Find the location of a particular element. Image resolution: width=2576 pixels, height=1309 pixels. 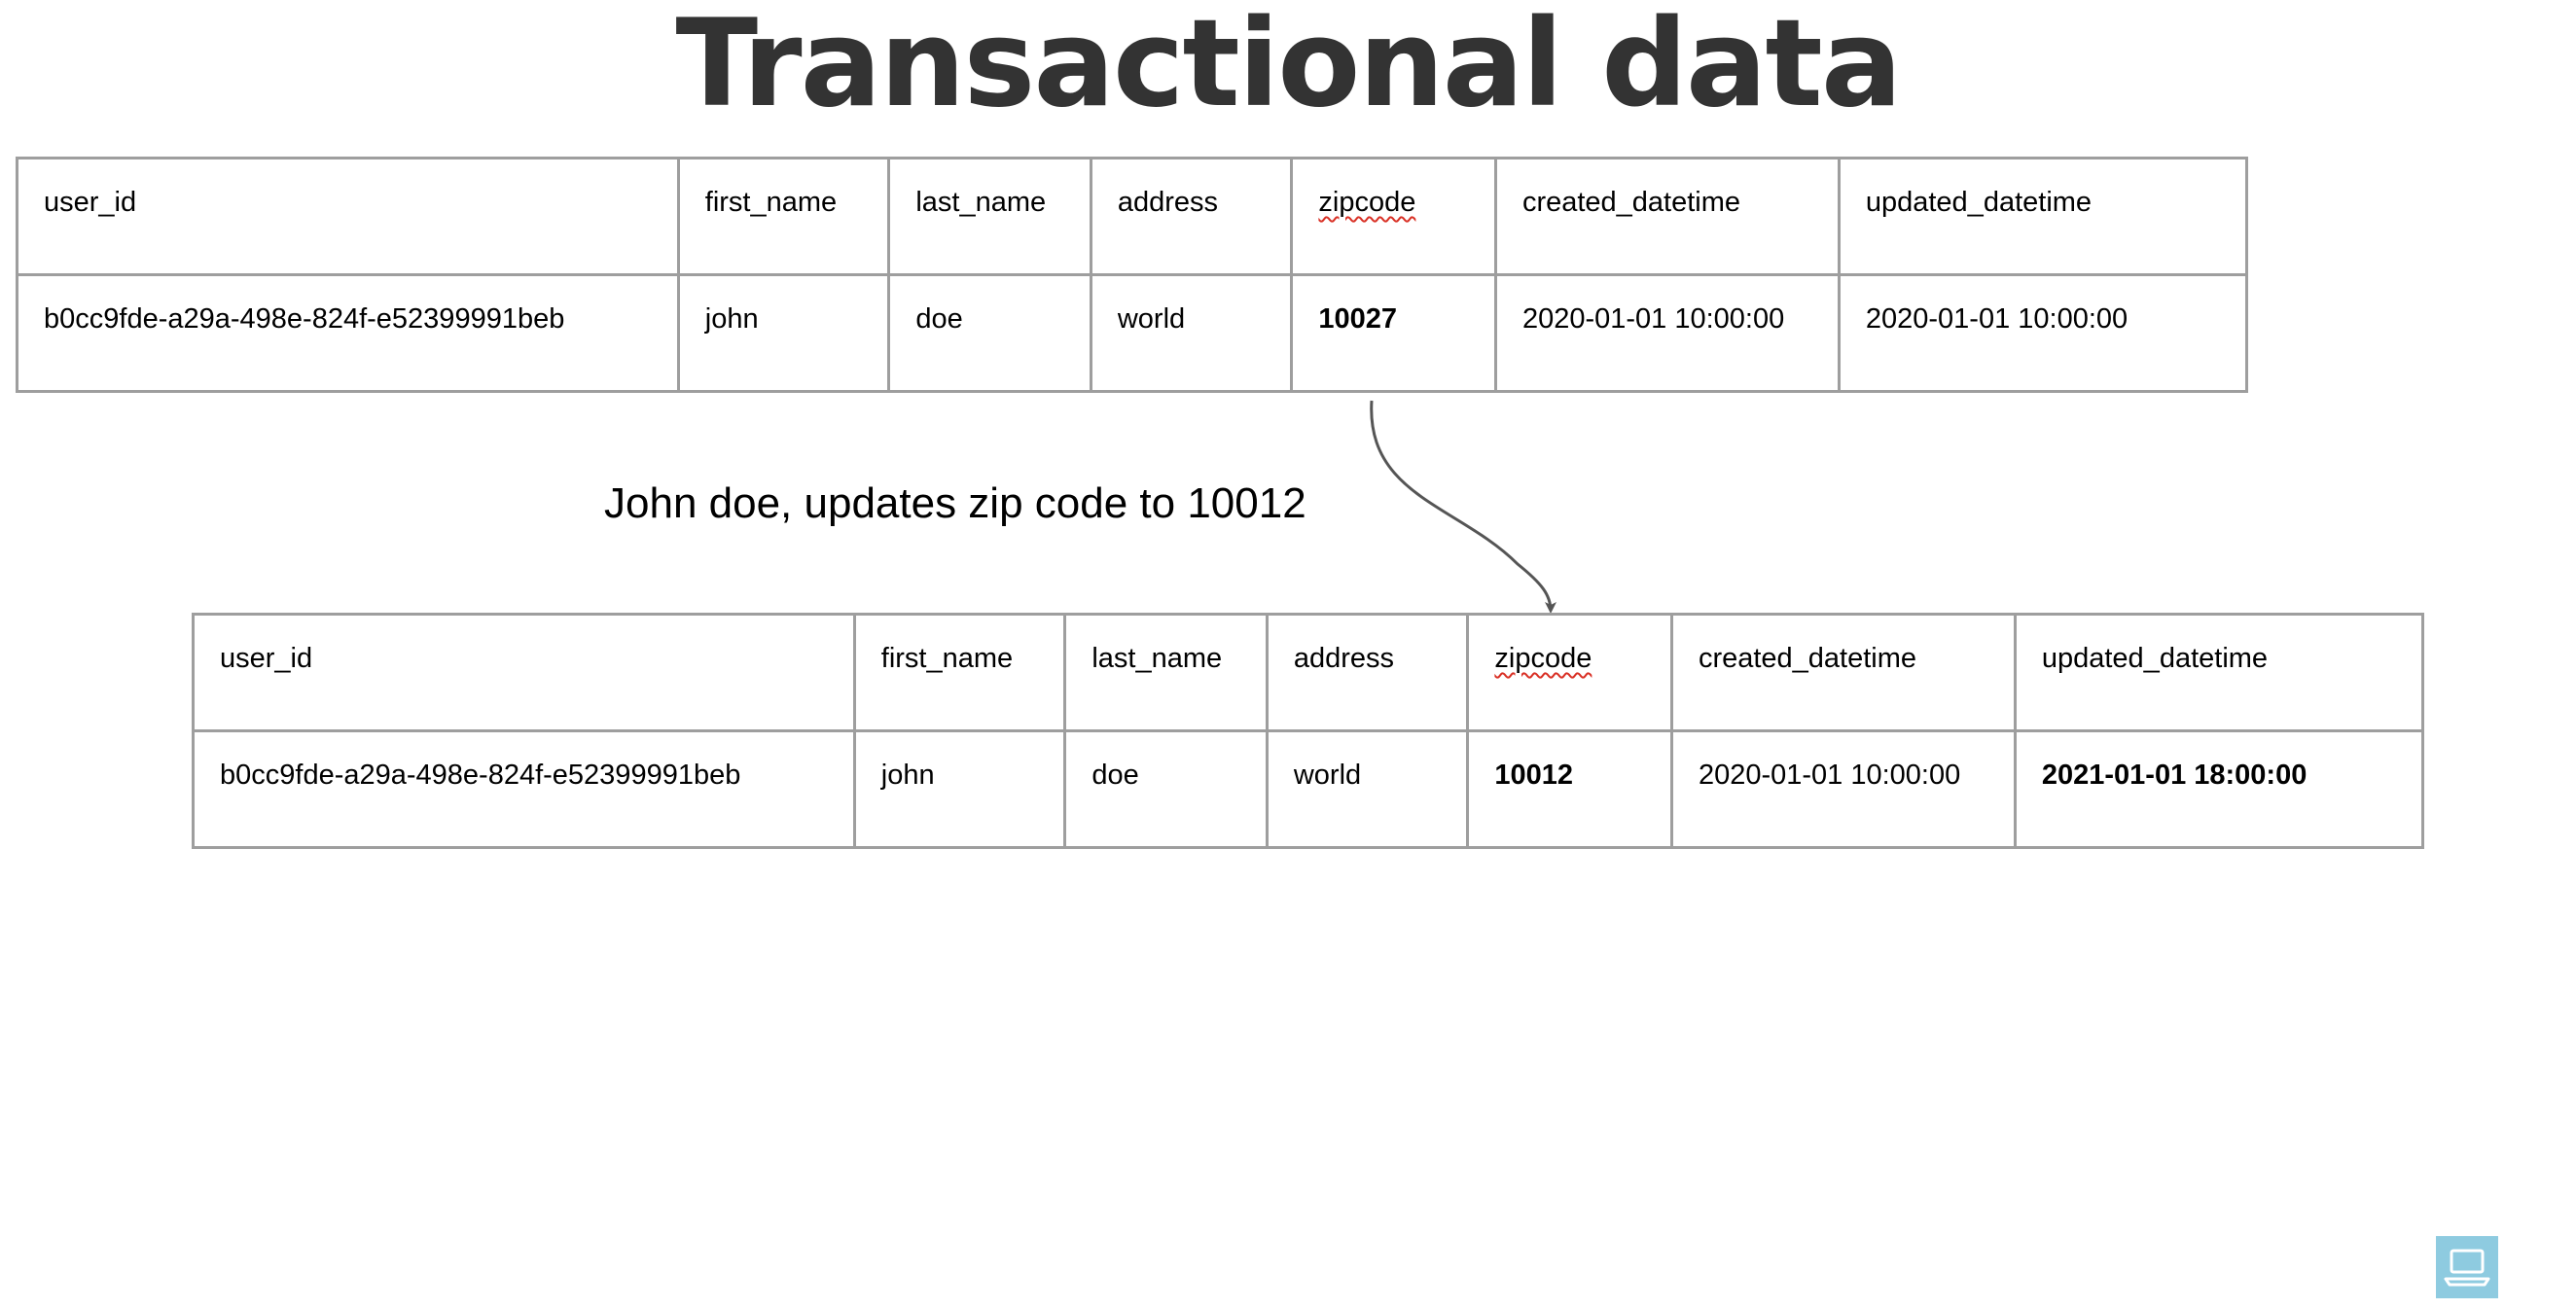

cell-updated-datetime: 2020-01-01 10:00:00 is located at coordinates (2043, 333).